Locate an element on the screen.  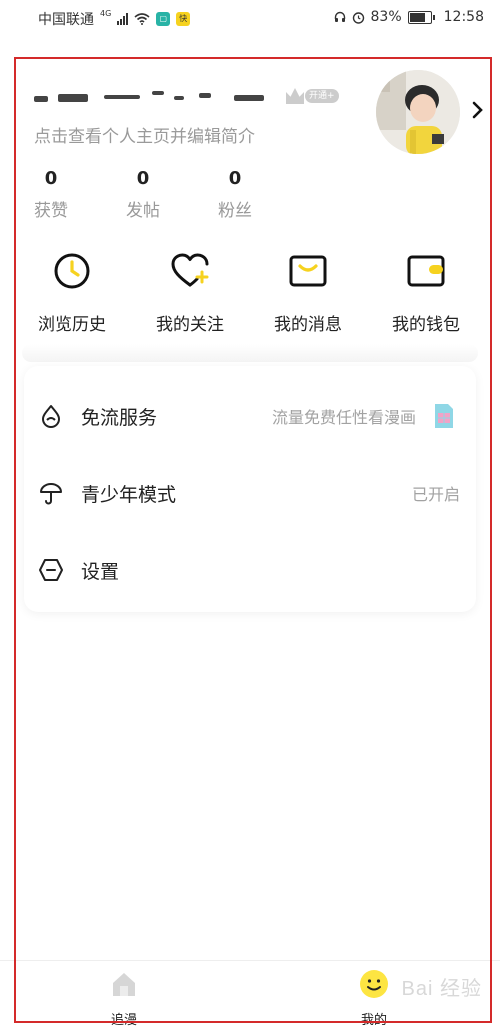
network-type: 4G is located at coordinates (106, 13).